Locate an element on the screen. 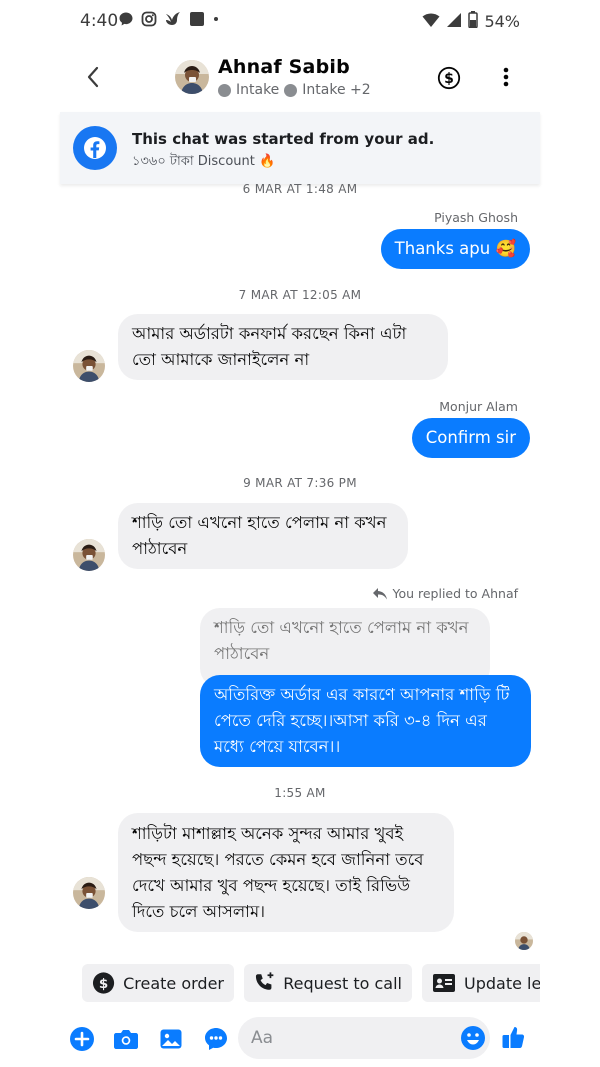 The image size is (600, 1067). back-button is located at coordinates (93, 77).